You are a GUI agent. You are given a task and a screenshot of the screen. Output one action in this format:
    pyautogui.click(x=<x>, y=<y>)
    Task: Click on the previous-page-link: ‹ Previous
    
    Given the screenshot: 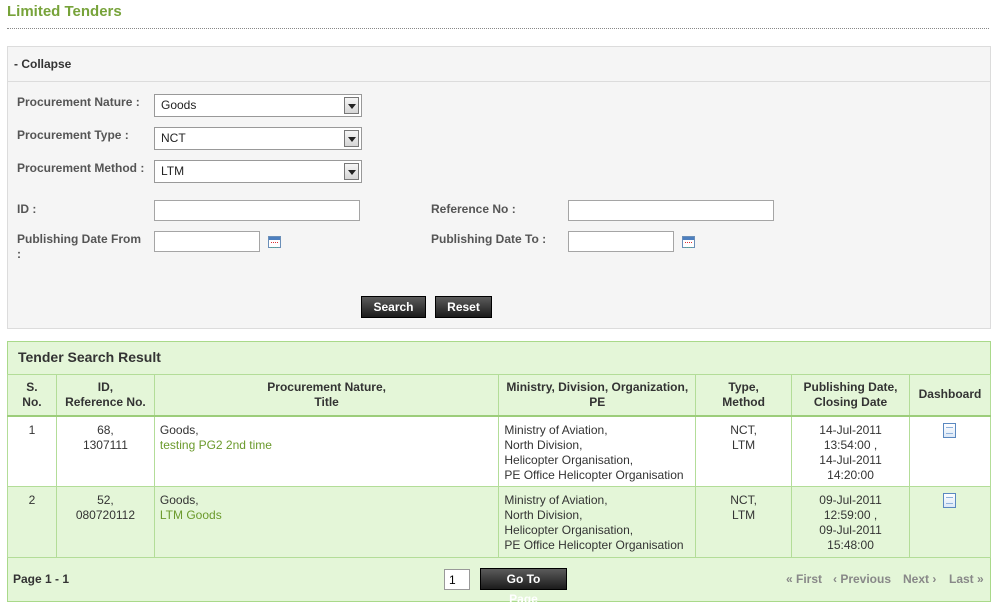 What is the action you would take?
    pyautogui.click(x=862, y=579)
    